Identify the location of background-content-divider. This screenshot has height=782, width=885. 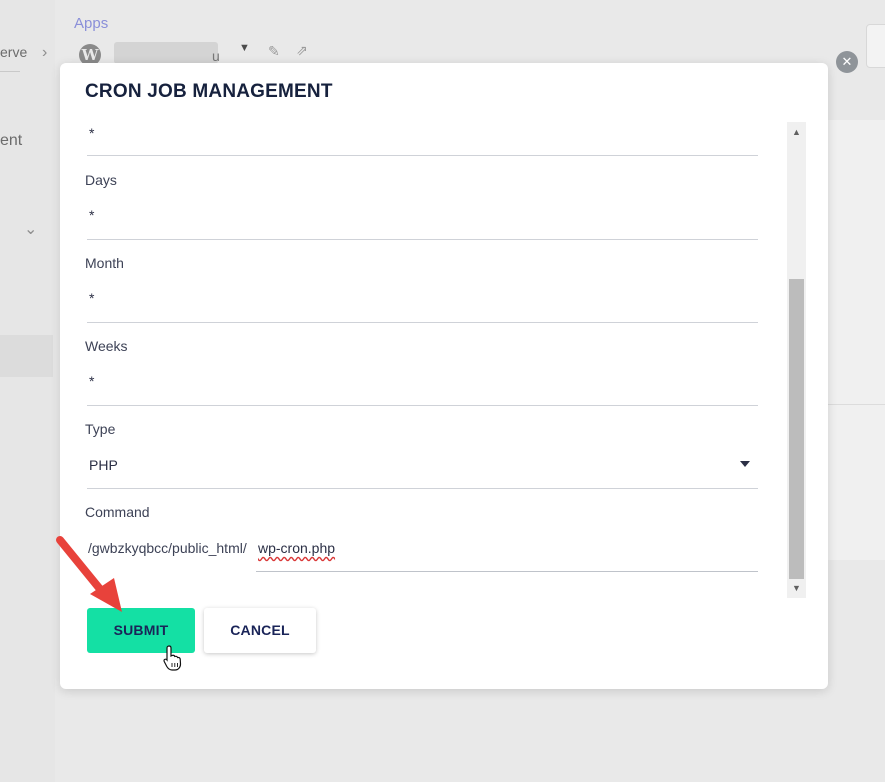
(852, 404).